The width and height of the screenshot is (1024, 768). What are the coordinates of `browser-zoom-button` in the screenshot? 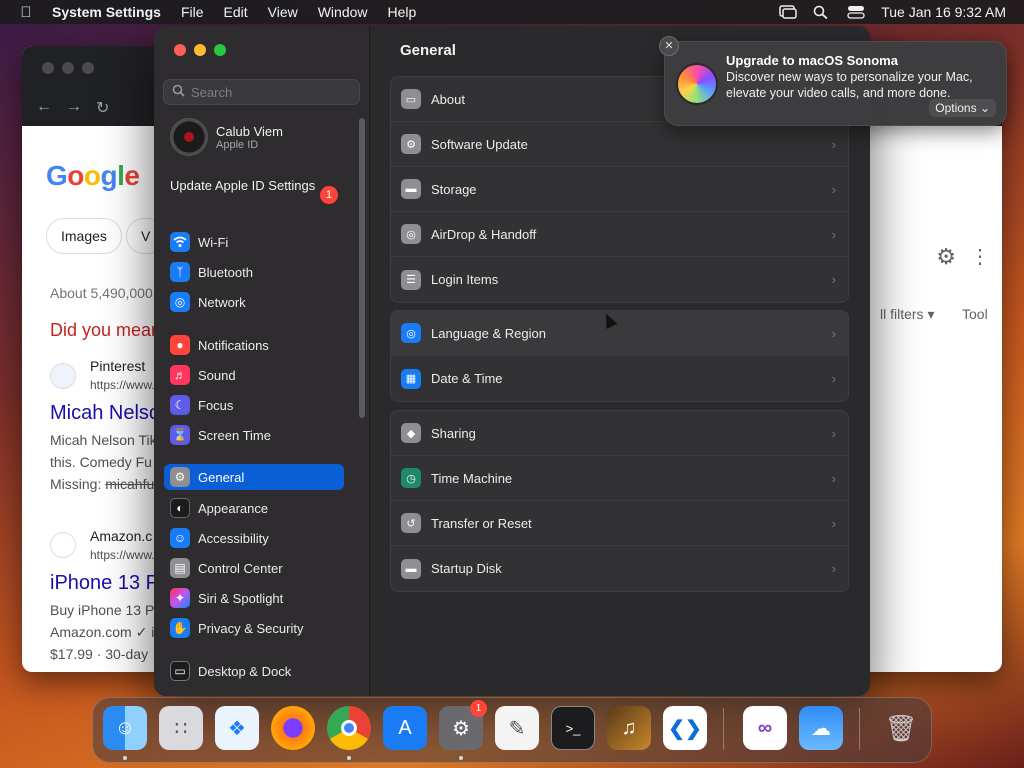 It's located at (88, 68).